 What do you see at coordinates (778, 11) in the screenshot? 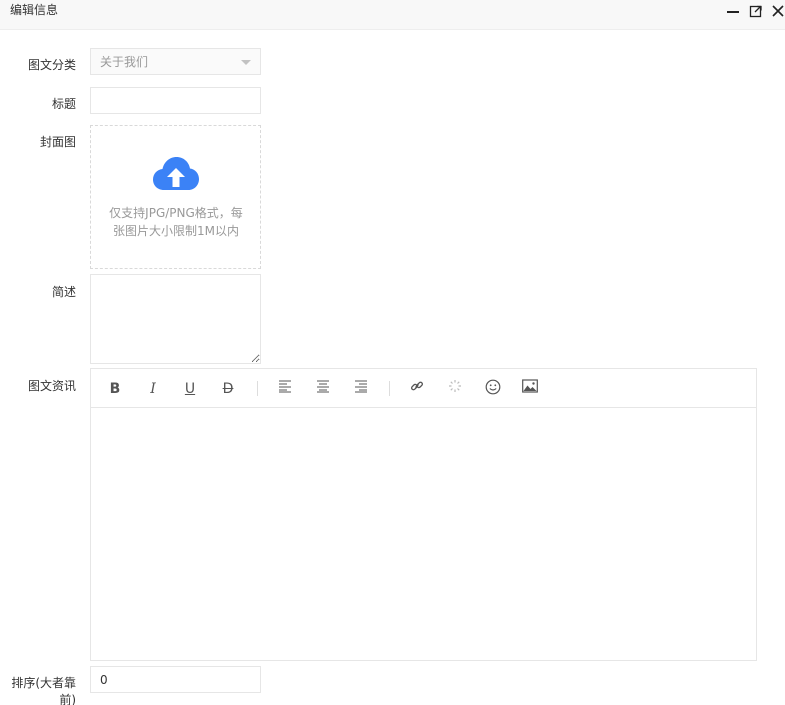
I see `close-icon` at bounding box center [778, 11].